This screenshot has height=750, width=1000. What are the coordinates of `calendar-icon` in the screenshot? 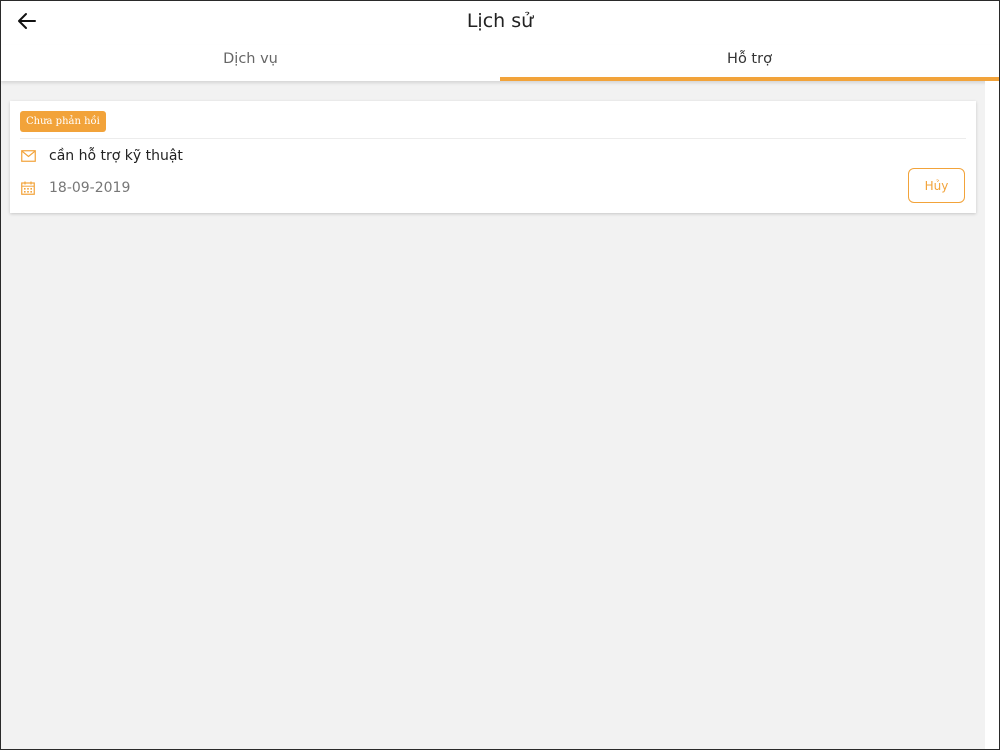 It's located at (28, 188).